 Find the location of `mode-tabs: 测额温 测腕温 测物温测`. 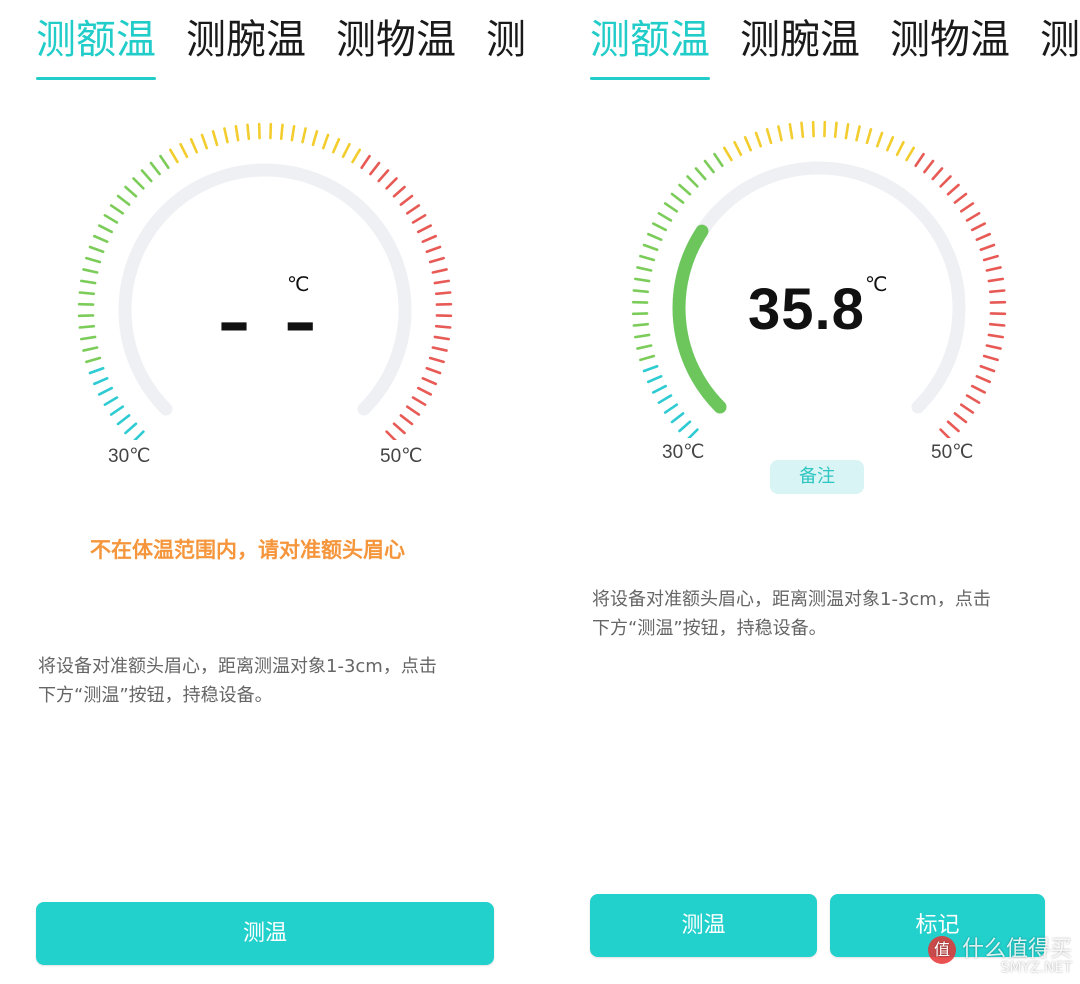

mode-tabs: 测额温 测腕温 测物温测 is located at coordinates (288, 47).